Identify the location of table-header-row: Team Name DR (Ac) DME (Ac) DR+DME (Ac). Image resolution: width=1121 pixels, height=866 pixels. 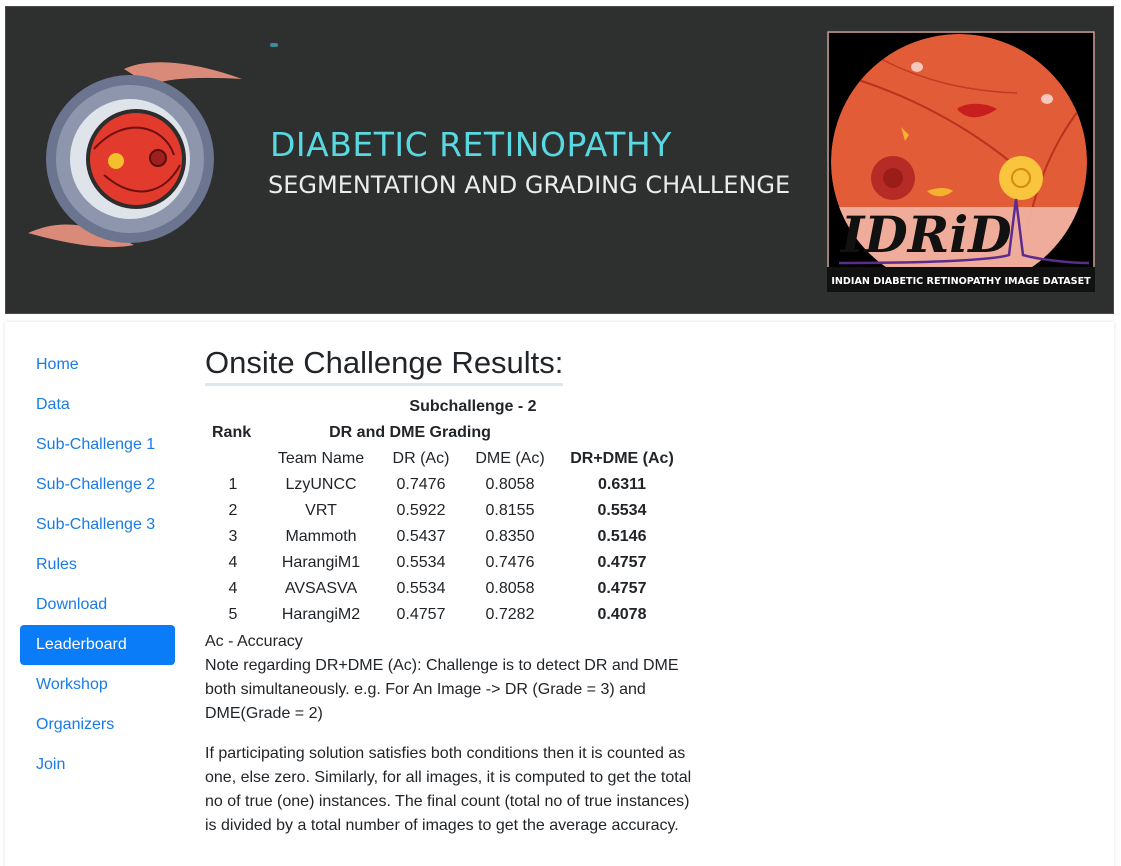
(445, 459).